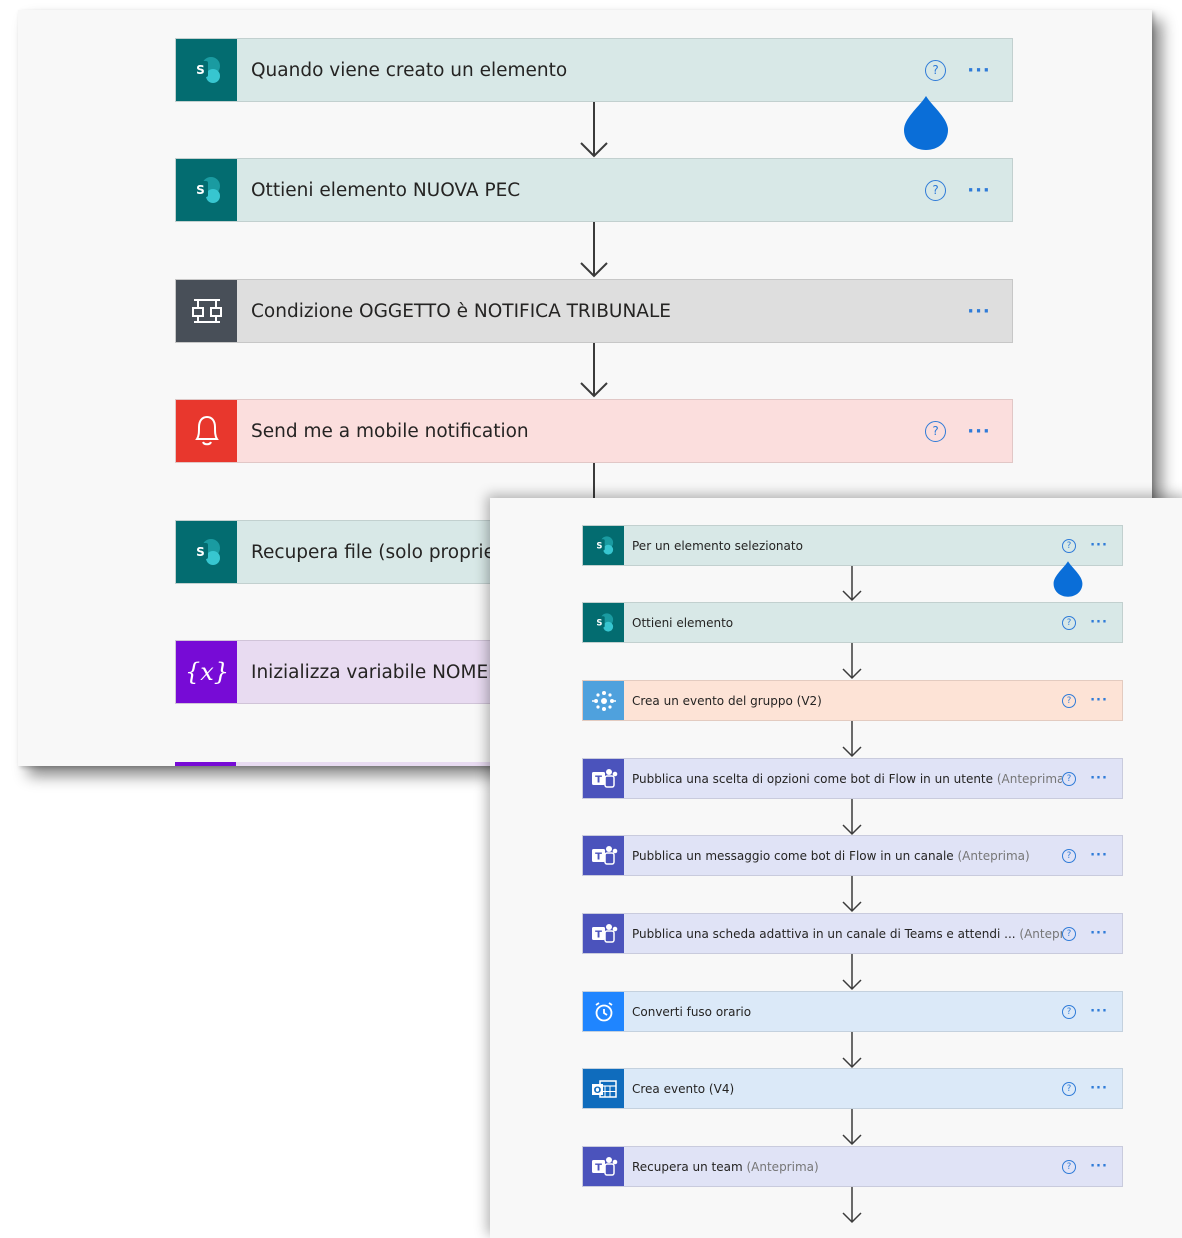 This screenshot has height=1238, width=1182. What do you see at coordinates (603, 1088) in the screenshot?
I see `outlook-calendar-icon: O` at bounding box center [603, 1088].